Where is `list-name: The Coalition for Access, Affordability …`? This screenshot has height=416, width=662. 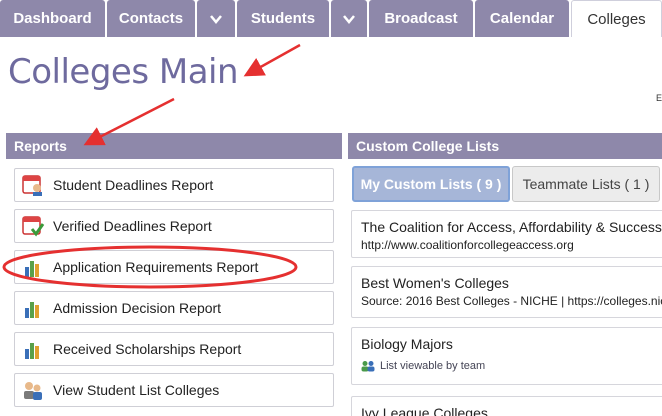
list-name: The Coalition for Access, Affordability … is located at coordinates (511, 227).